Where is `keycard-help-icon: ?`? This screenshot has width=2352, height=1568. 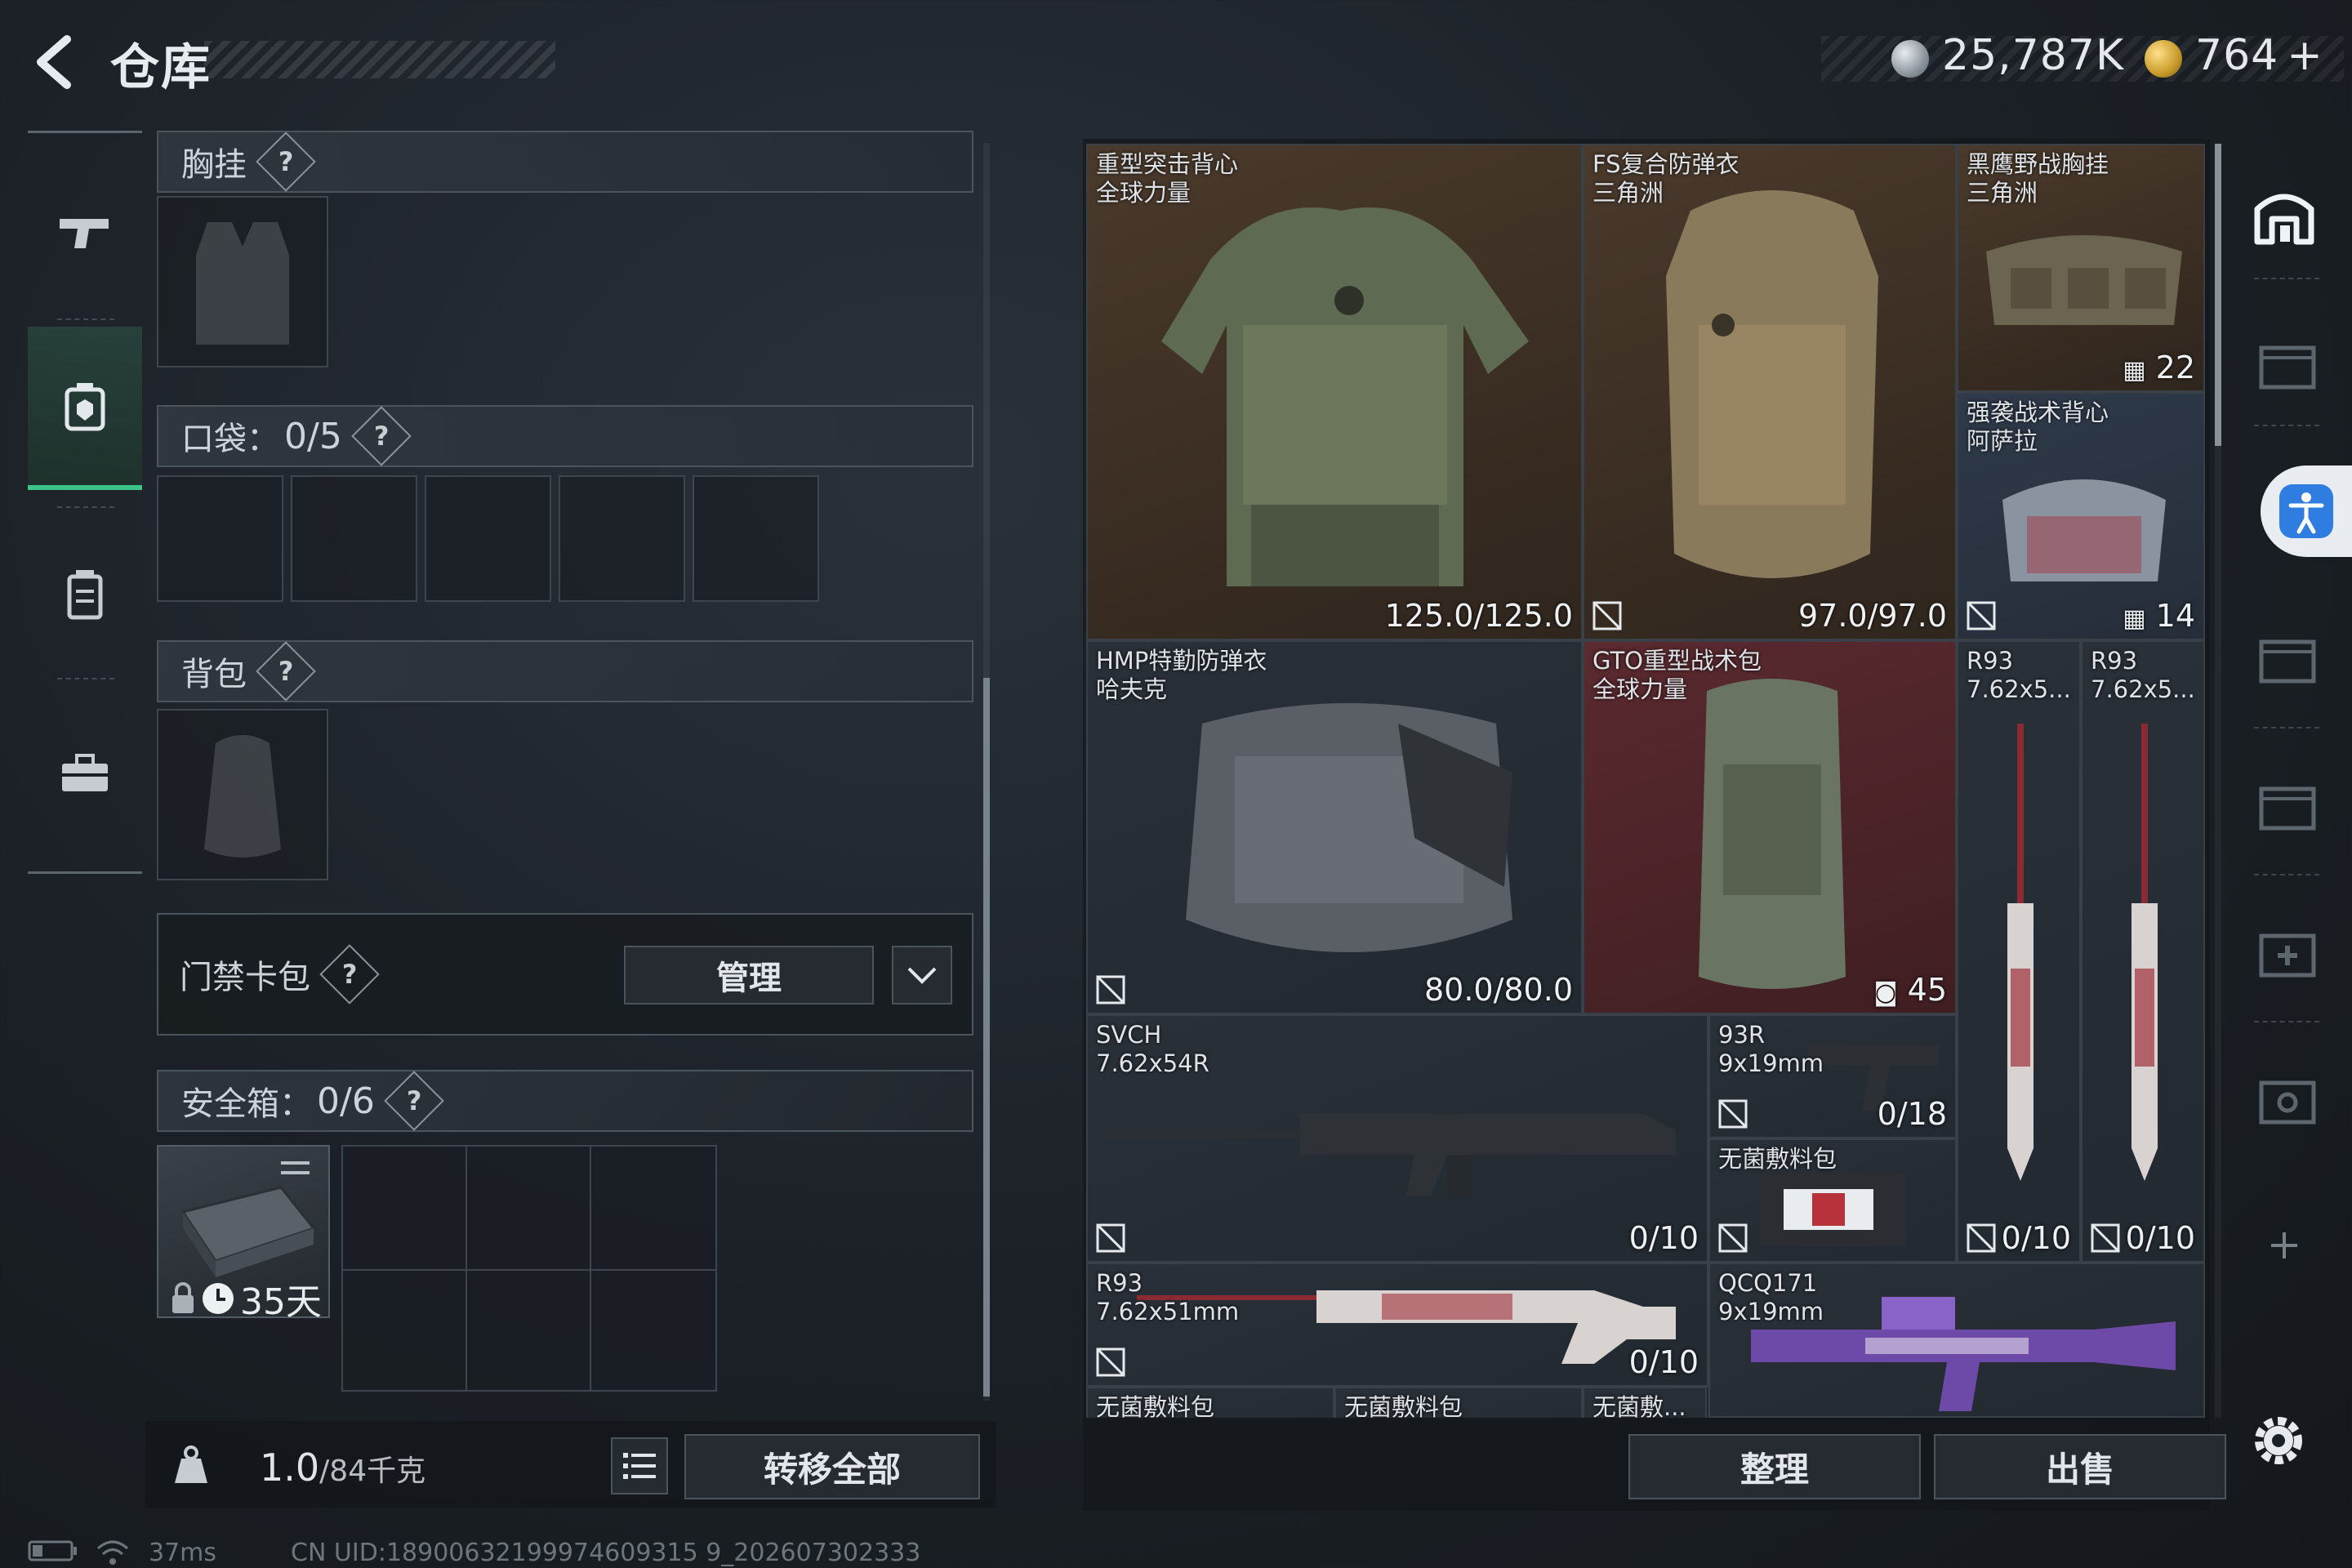
keycard-help-icon: ? is located at coordinates (349, 974).